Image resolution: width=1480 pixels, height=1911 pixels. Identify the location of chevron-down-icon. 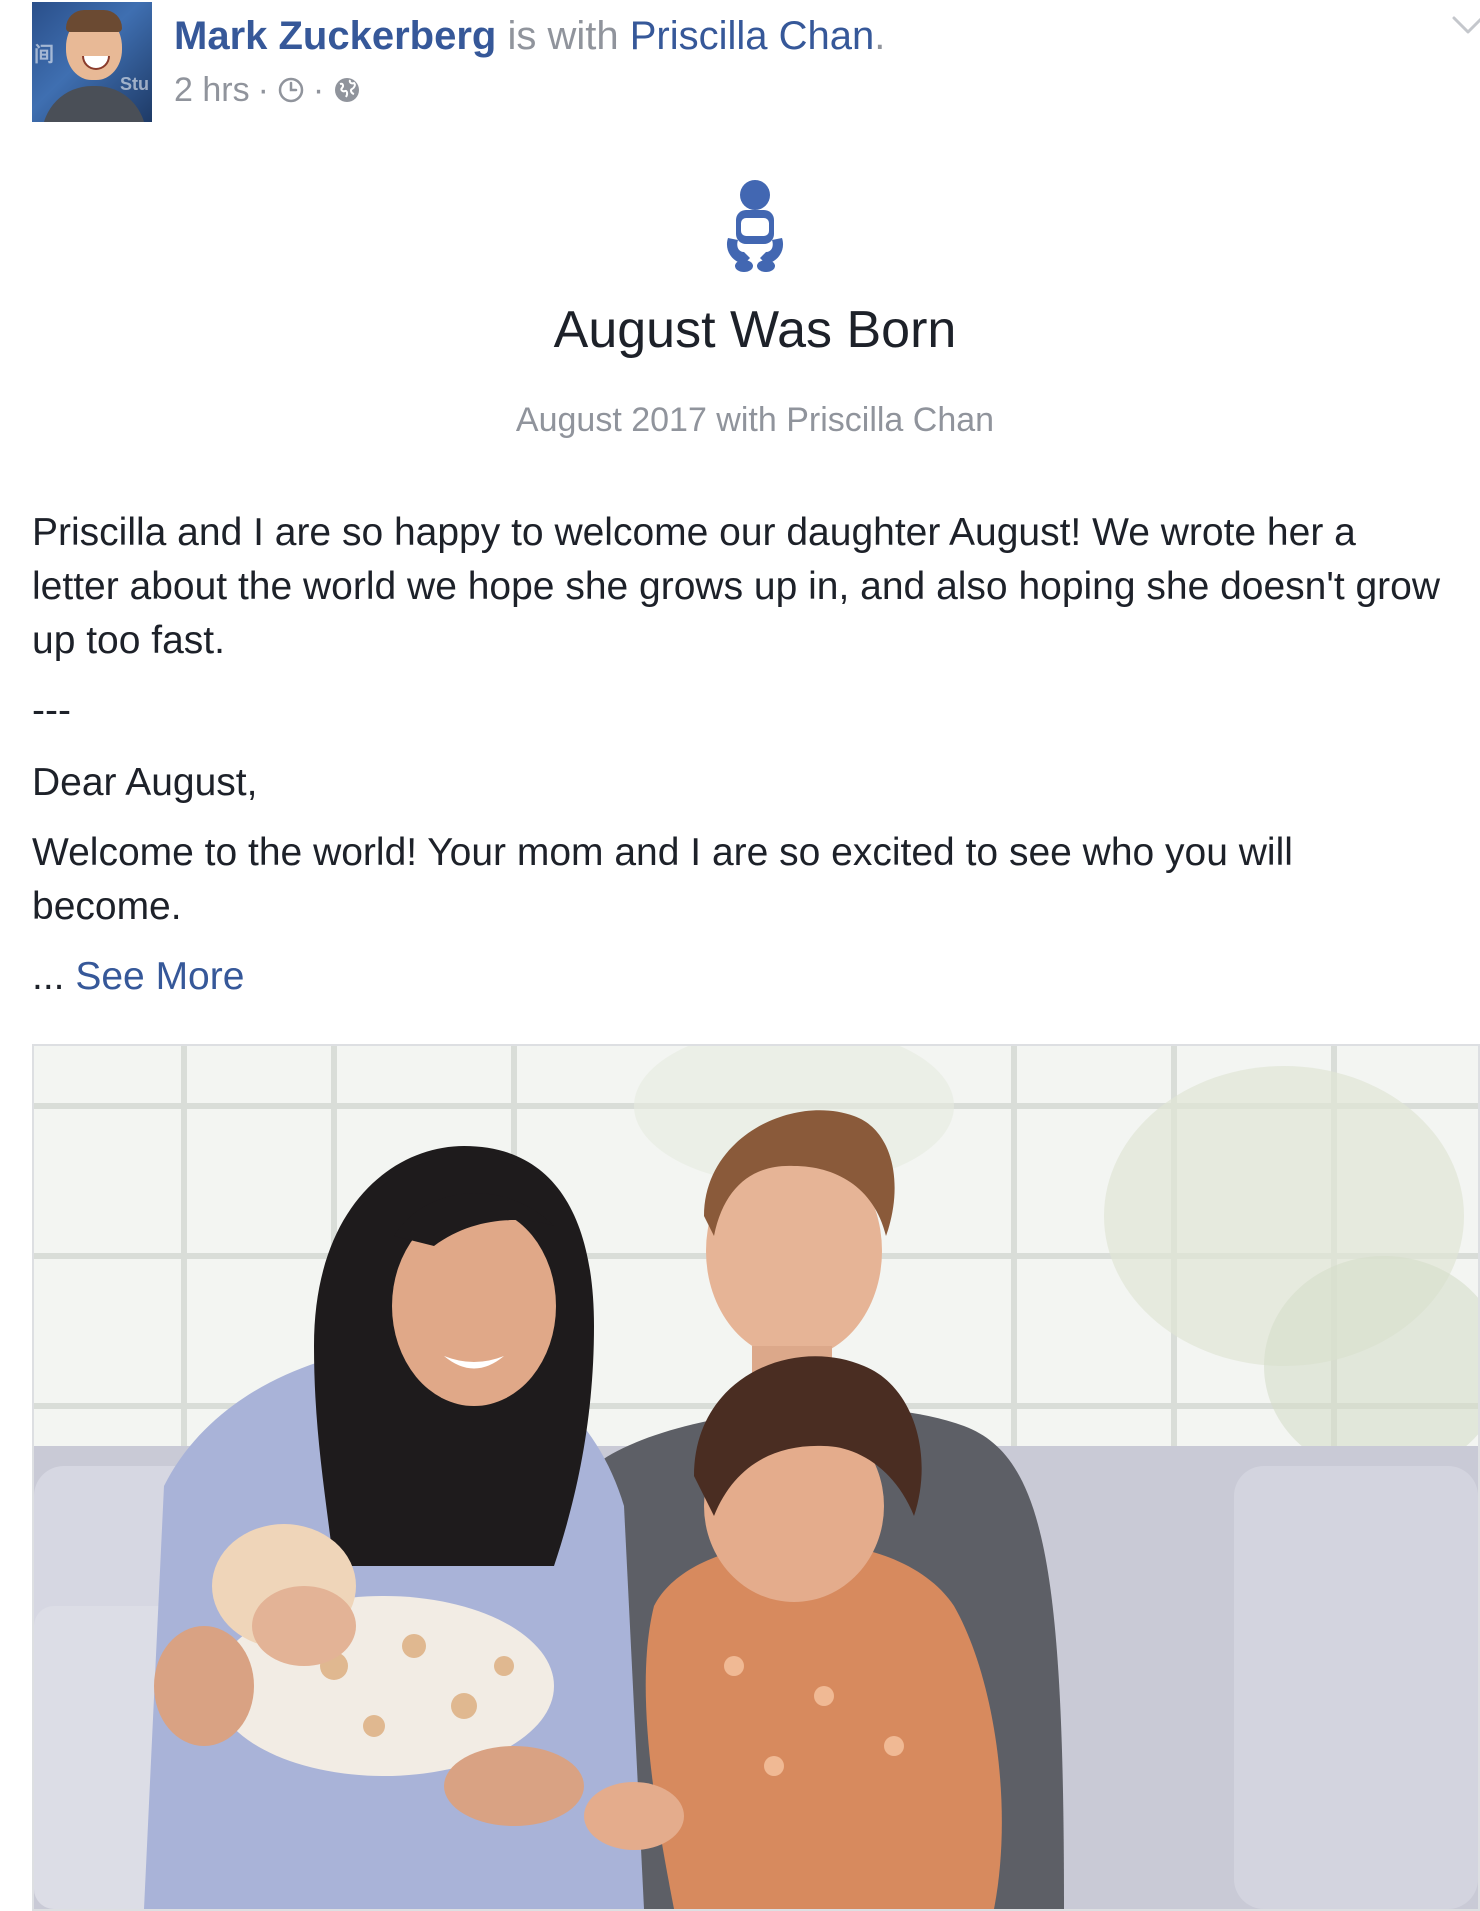
(1465, 25).